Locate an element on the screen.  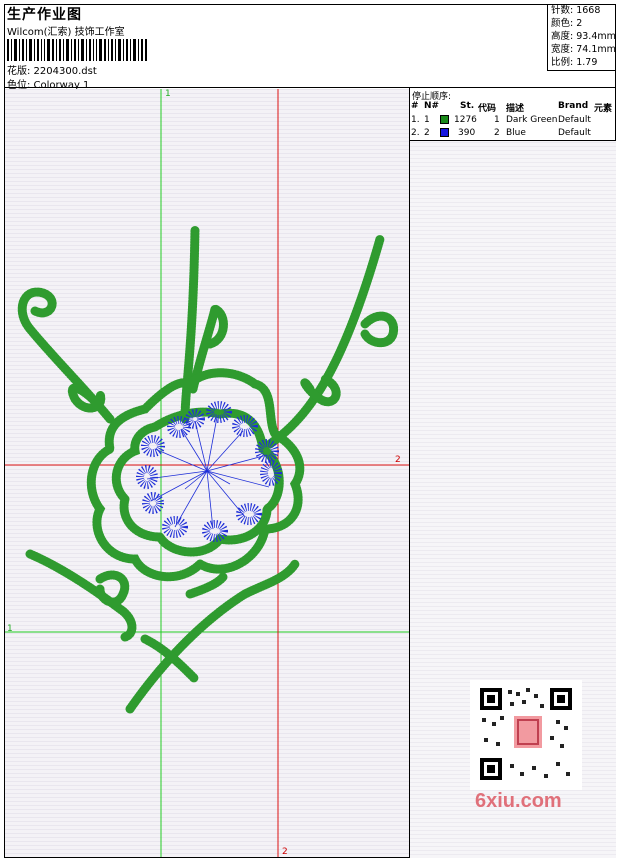
row2-brand: Default is located at coordinates (574, 133).